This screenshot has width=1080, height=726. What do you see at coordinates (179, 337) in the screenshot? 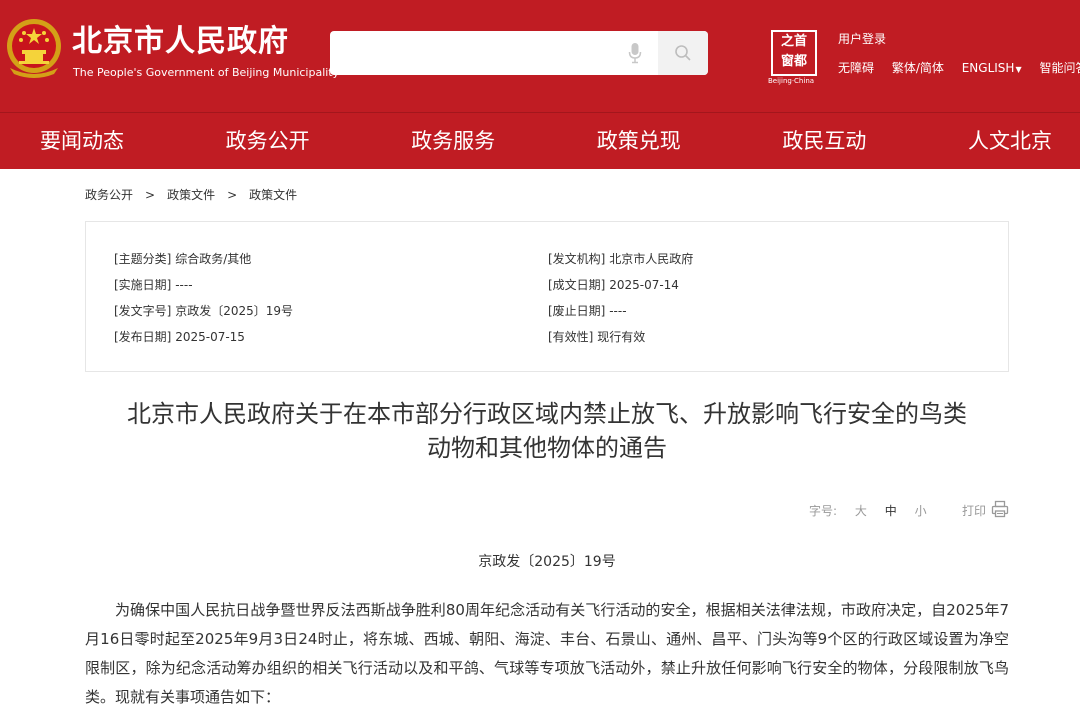
I see `metadata-row: [发布日期] 2025-07-15` at bounding box center [179, 337].